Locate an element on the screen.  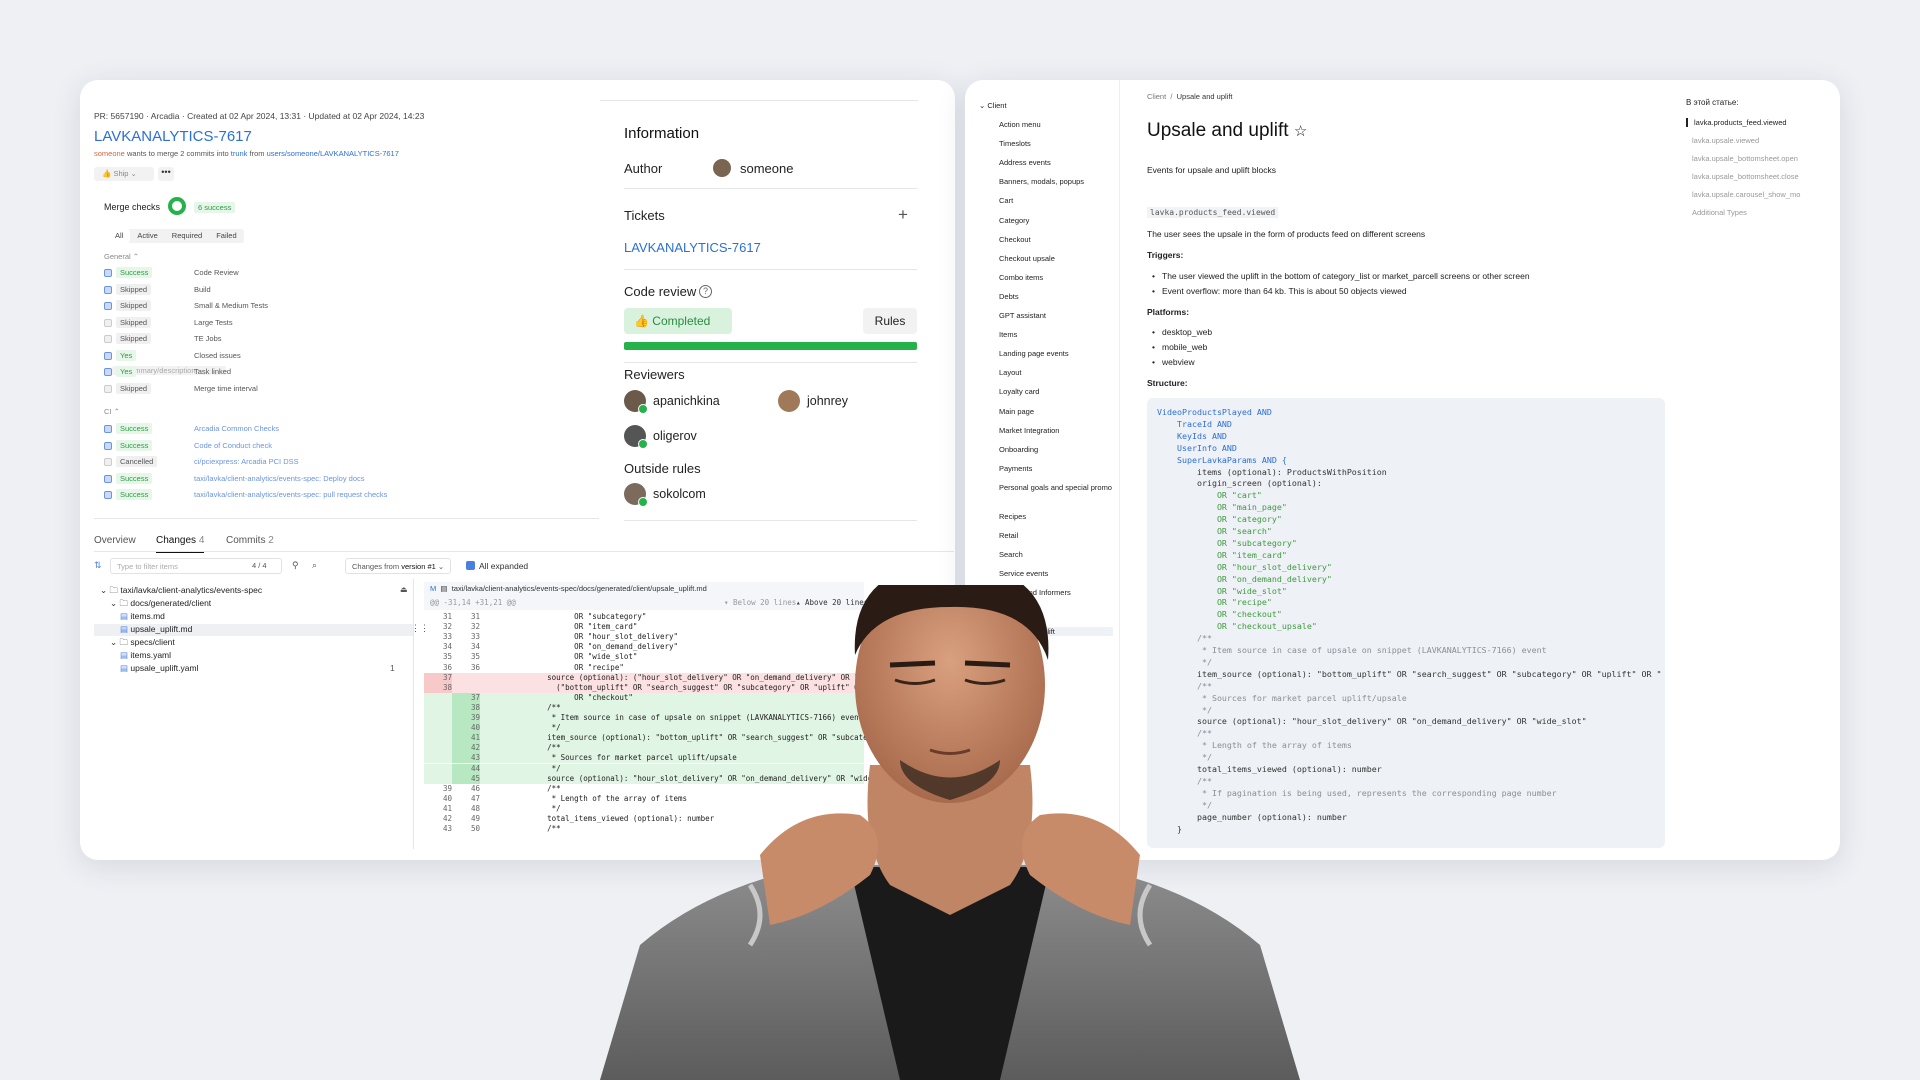
tab-overview: Overview is located at coordinates (115, 540).